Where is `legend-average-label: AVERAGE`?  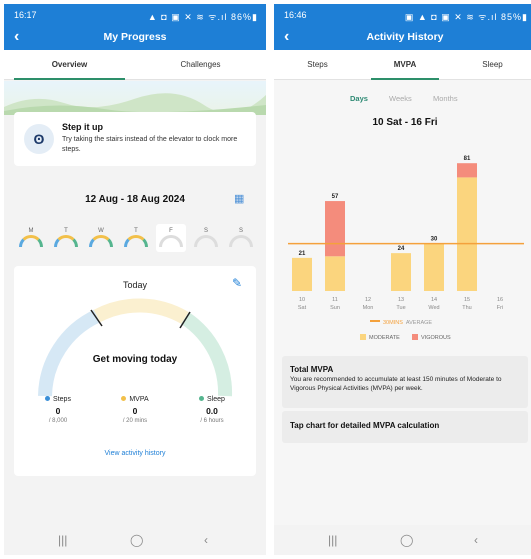 legend-average-label: AVERAGE is located at coordinates (419, 323).